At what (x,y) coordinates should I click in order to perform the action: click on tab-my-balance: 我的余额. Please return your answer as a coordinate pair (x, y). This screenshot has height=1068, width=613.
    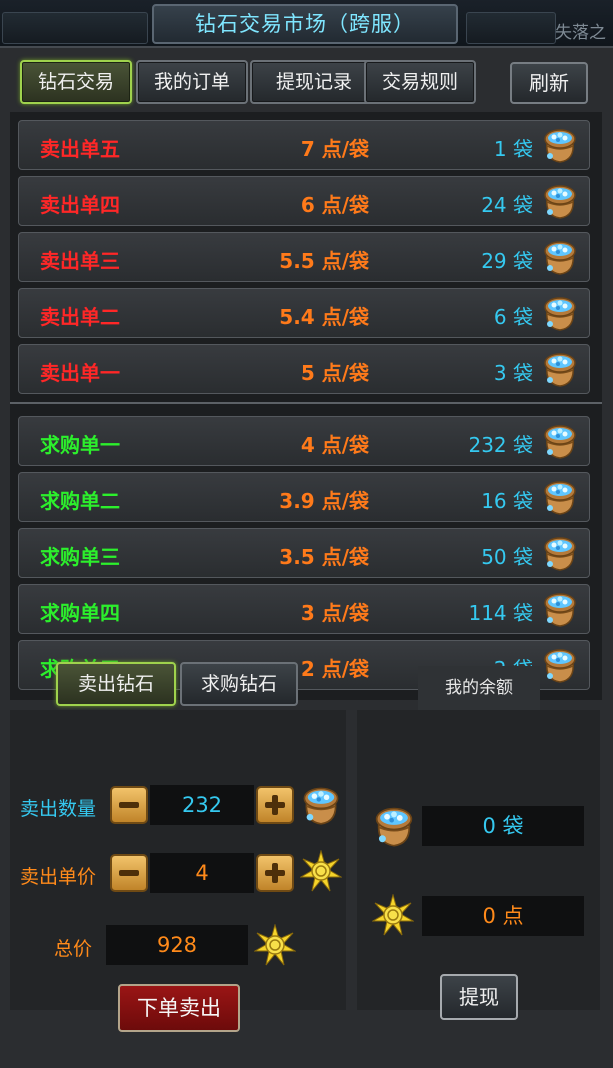
    Looking at the image, I should click on (479, 688).